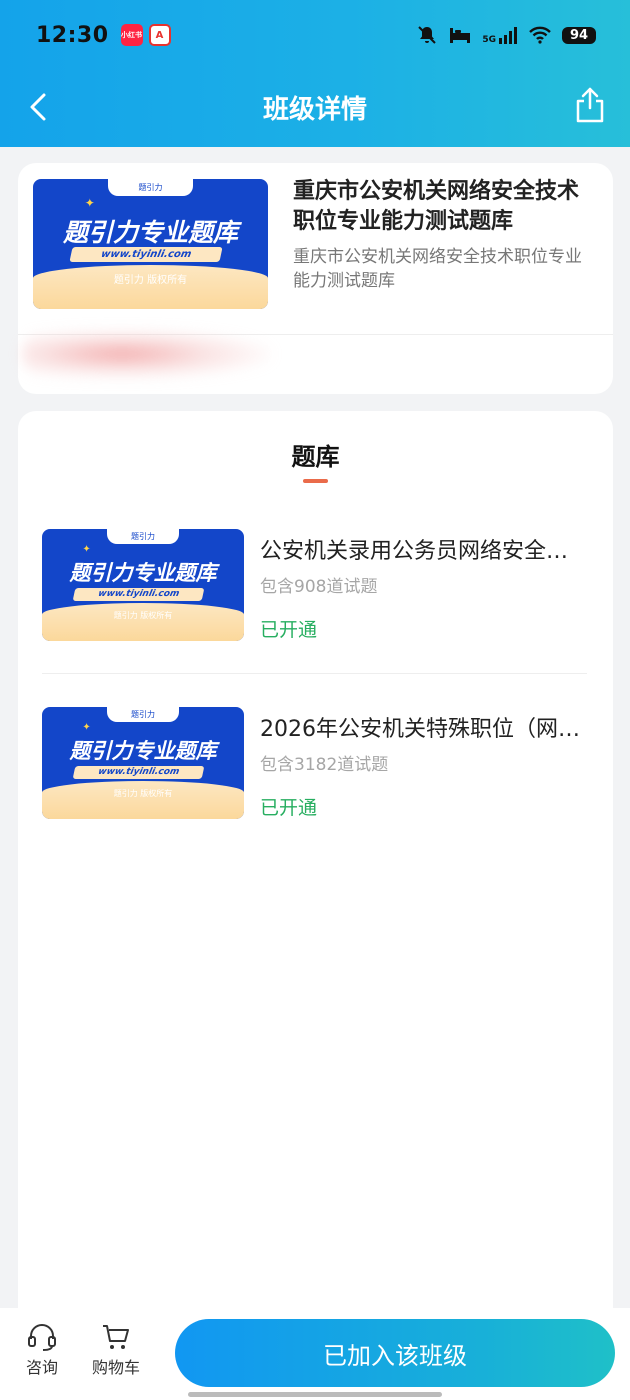 The image size is (630, 1400). I want to click on cart-button: 购物车, so click(116, 1350).